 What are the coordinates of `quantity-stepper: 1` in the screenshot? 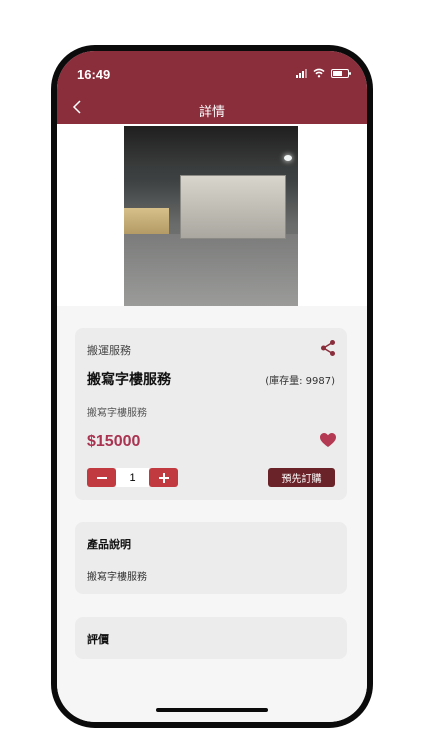 It's located at (132, 477).